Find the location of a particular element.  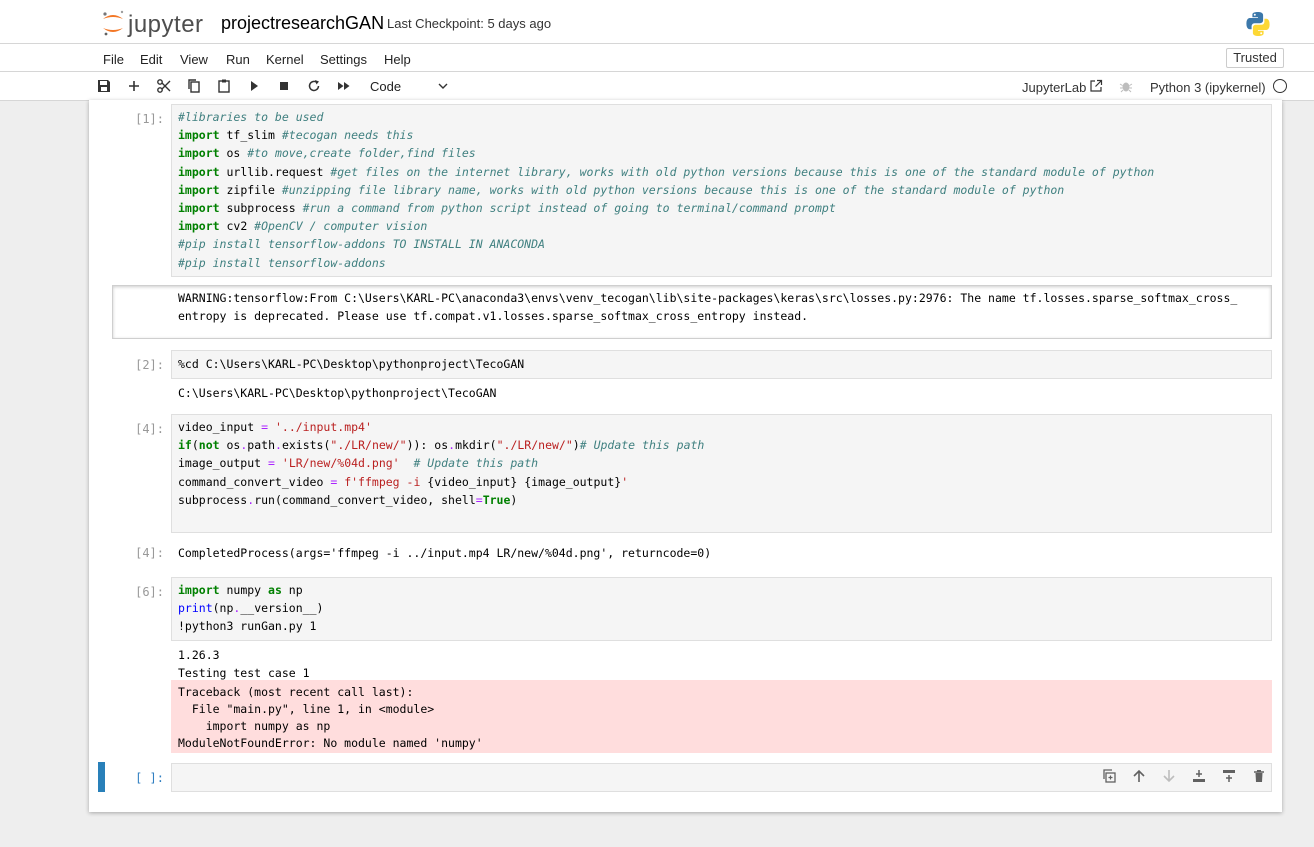

move-down-icon is located at coordinates (1169, 776).